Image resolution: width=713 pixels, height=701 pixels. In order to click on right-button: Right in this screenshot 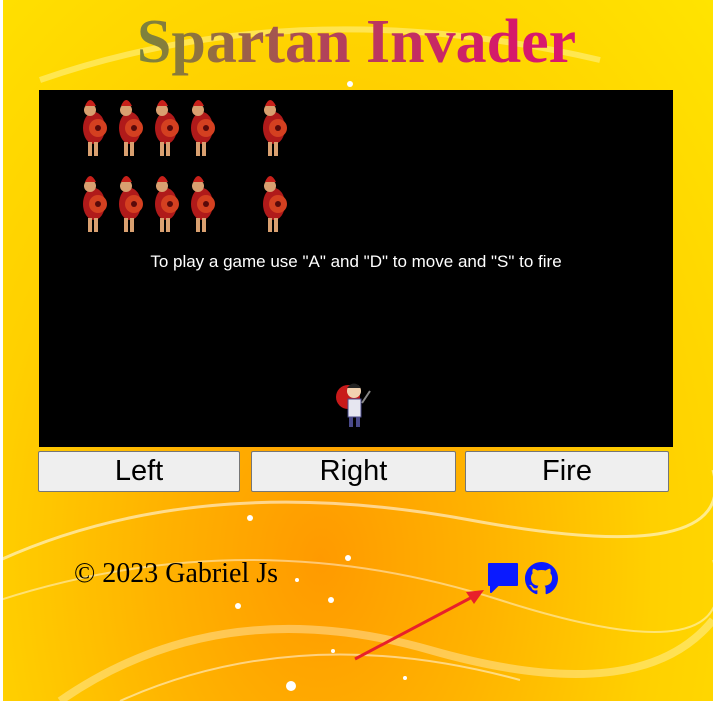, I will do `click(353, 471)`.